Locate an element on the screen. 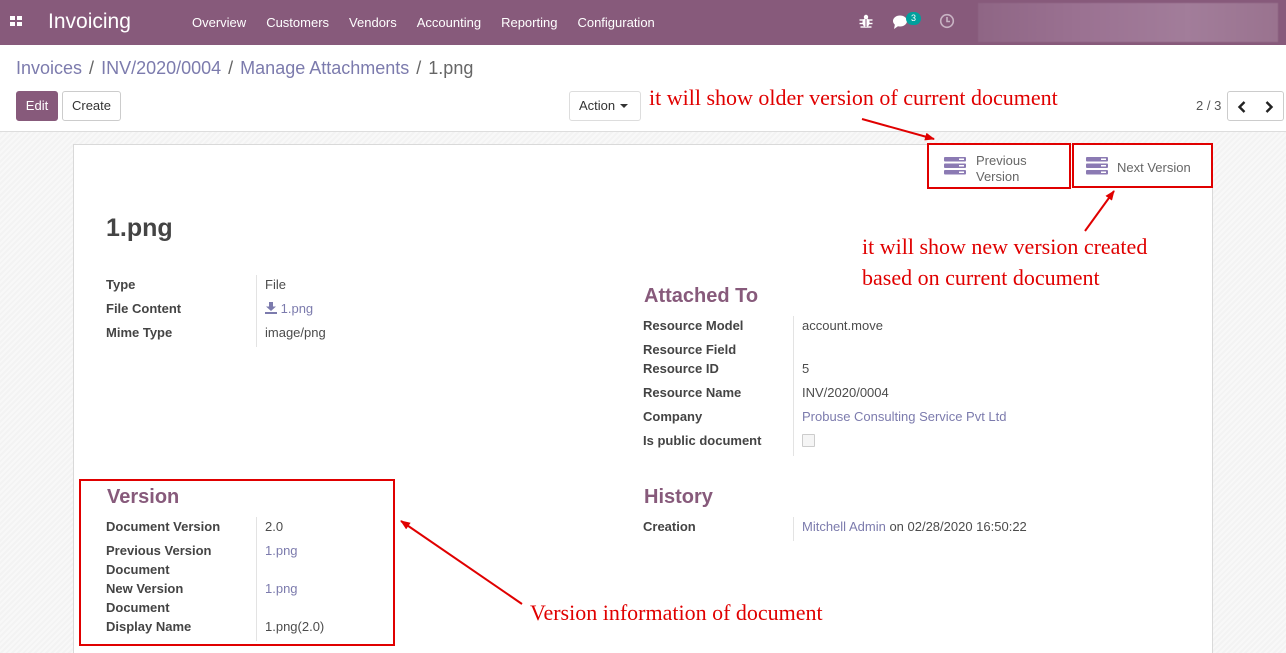 This screenshot has height=653, width=1286. field-label-type: Type is located at coordinates (121, 284).